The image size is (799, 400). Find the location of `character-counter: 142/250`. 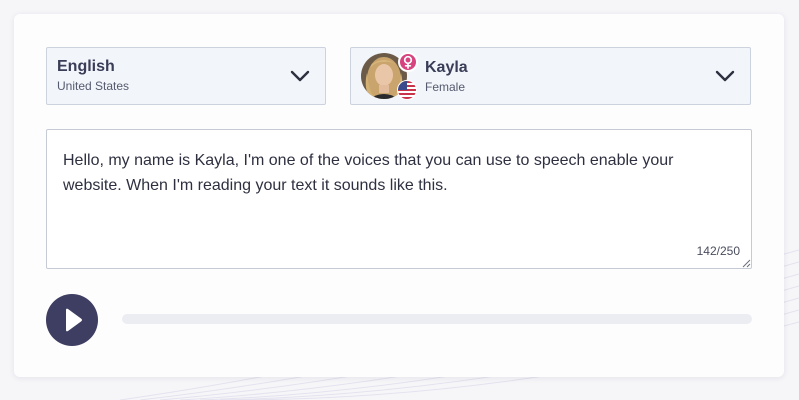

character-counter: 142/250 is located at coordinates (718, 251).